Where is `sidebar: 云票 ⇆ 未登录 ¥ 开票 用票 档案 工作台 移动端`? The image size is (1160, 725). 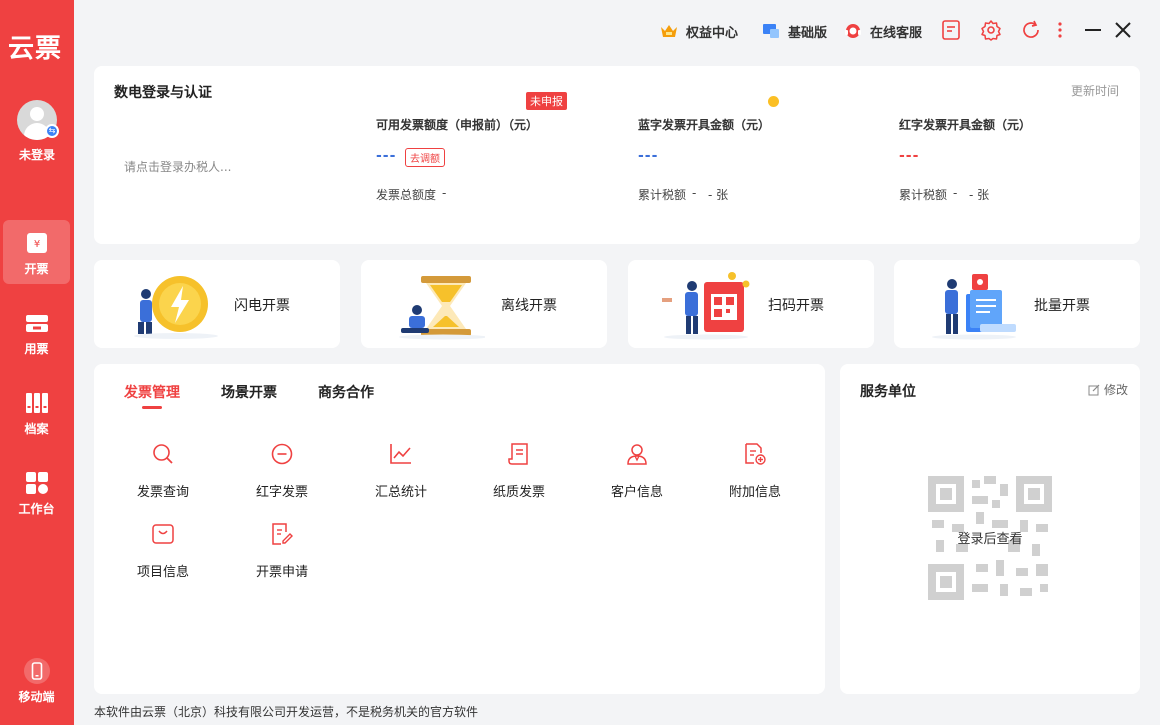 sidebar: 云票 ⇆ 未登录 ¥ 开票 用票 档案 工作台 移动端 is located at coordinates (37, 362).